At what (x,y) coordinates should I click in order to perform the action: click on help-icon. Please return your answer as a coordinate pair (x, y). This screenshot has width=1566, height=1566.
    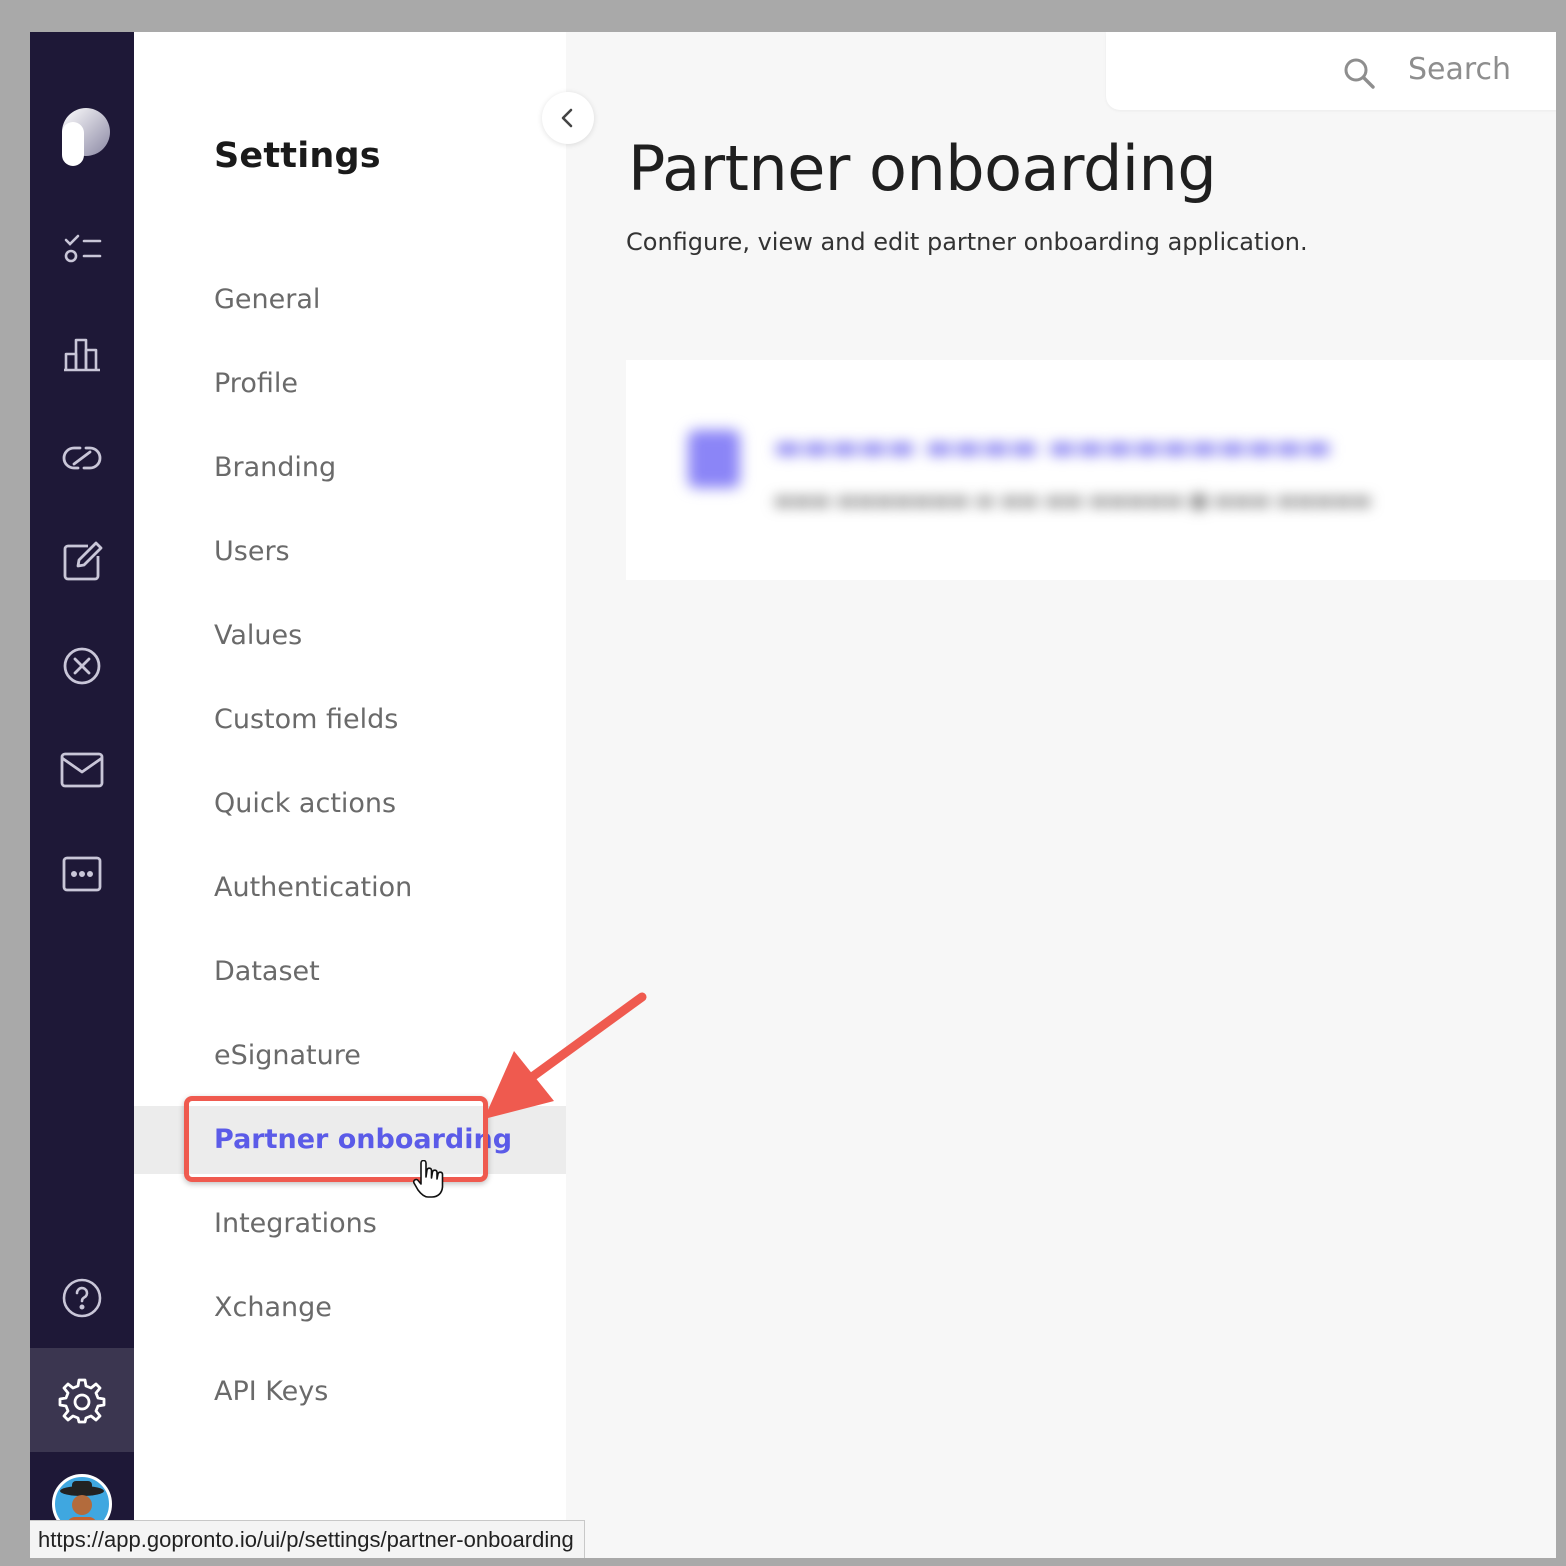
    Looking at the image, I should click on (82, 1298).